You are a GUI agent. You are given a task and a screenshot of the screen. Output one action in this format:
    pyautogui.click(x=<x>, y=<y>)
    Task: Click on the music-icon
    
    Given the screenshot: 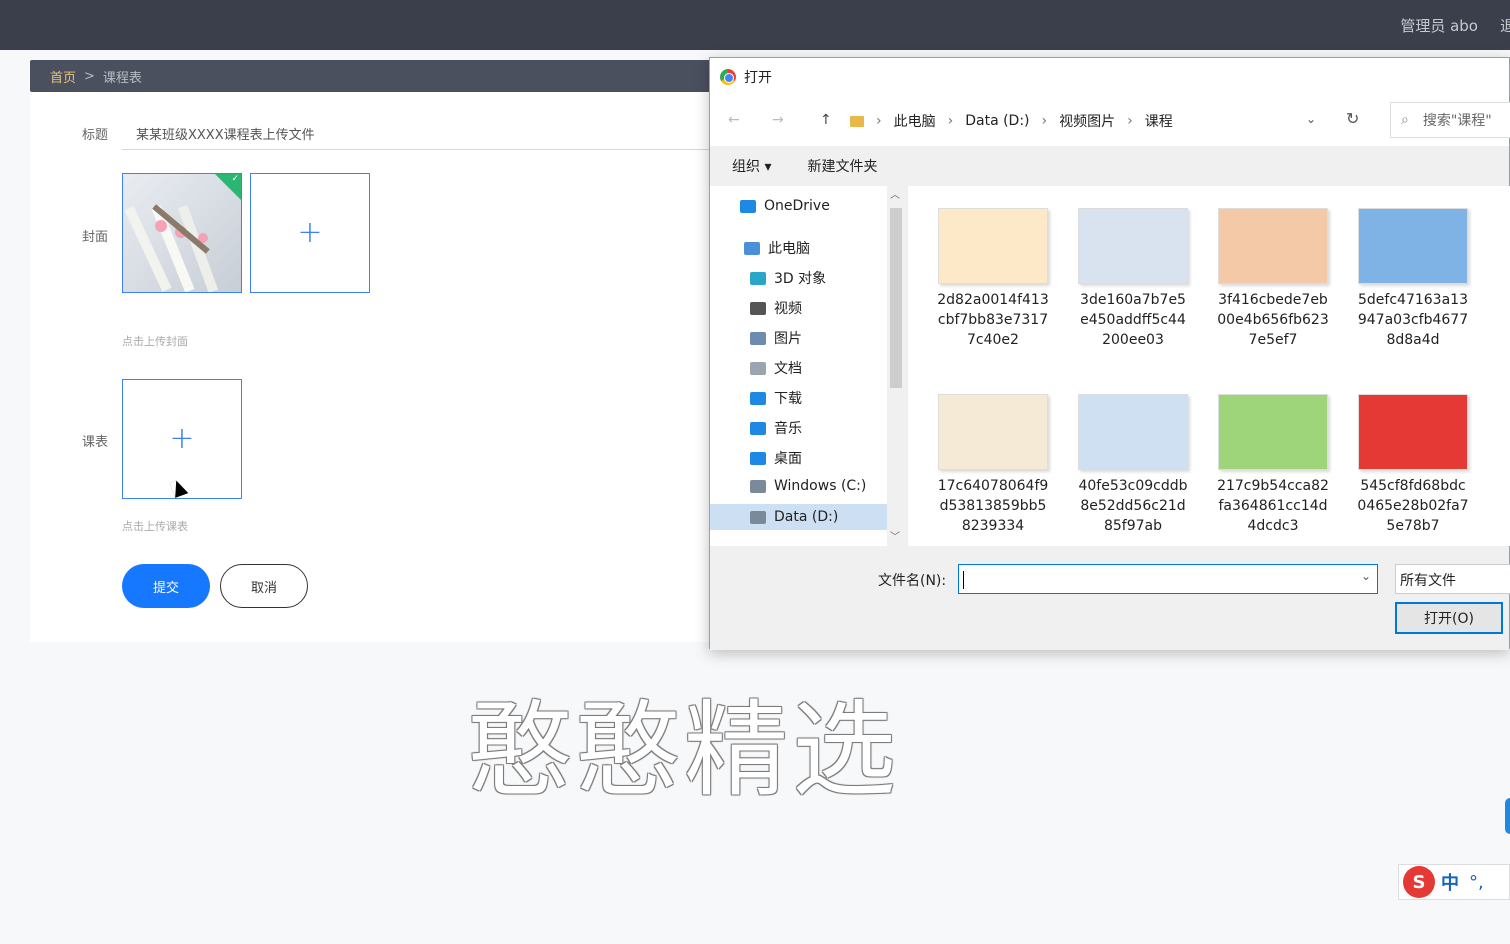 What is the action you would take?
    pyautogui.click(x=758, y=428)
    